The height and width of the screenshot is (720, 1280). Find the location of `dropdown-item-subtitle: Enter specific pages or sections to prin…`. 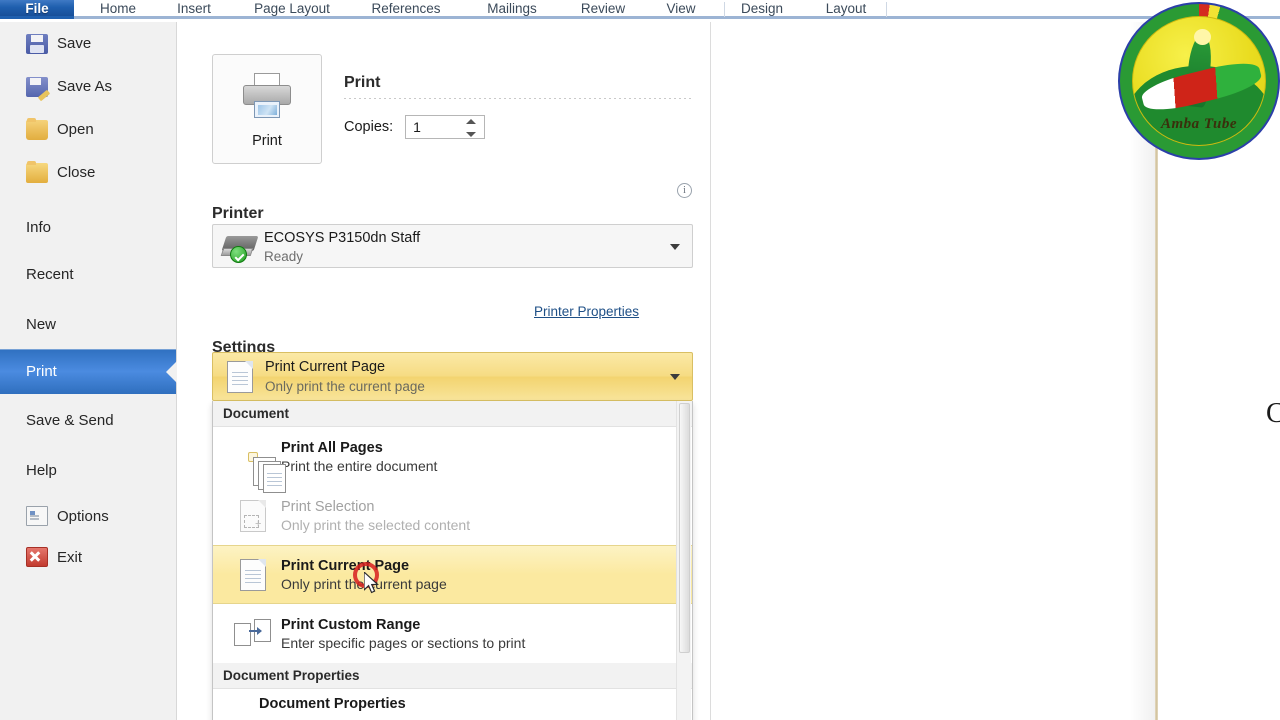

dropdown-item-subtitle: Enter specific pages or sections to prin… is located at coordinates (403, 642).